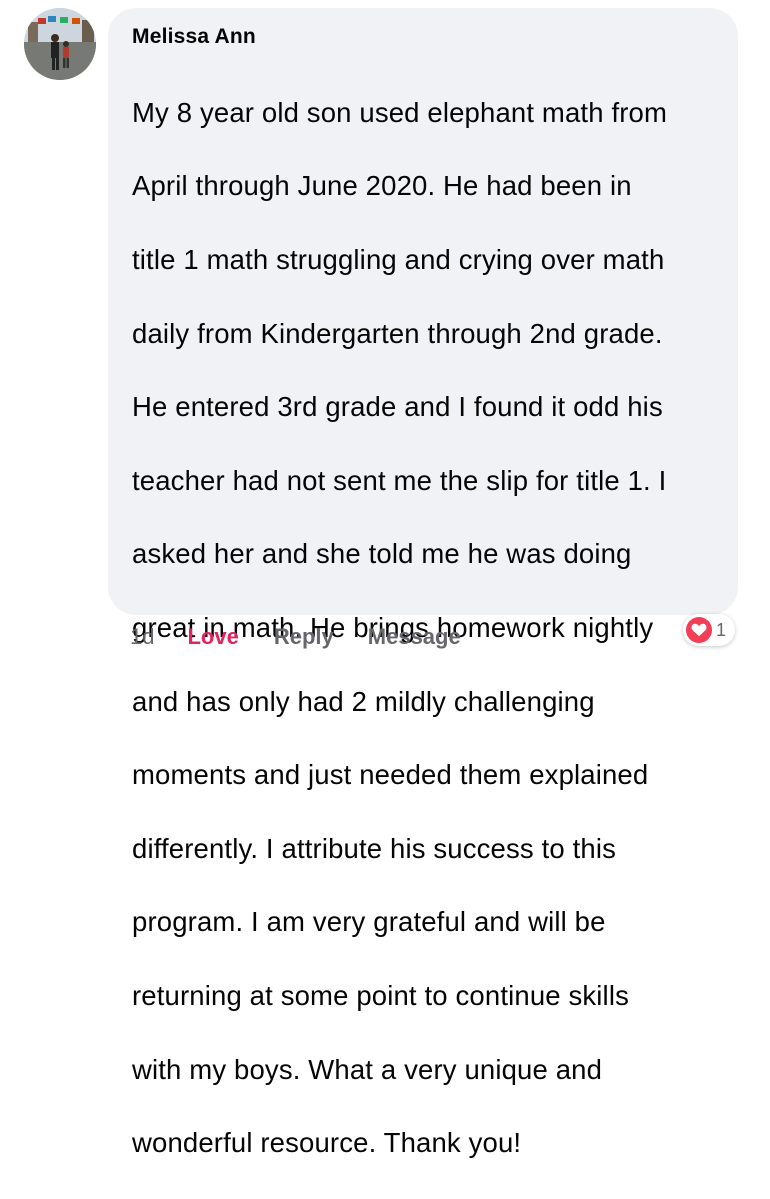 The width and height of the screenshot is (770, 1199). Describe the element at coordinates (699, 630) in the screenshot. I see `heart-icon` at that location.